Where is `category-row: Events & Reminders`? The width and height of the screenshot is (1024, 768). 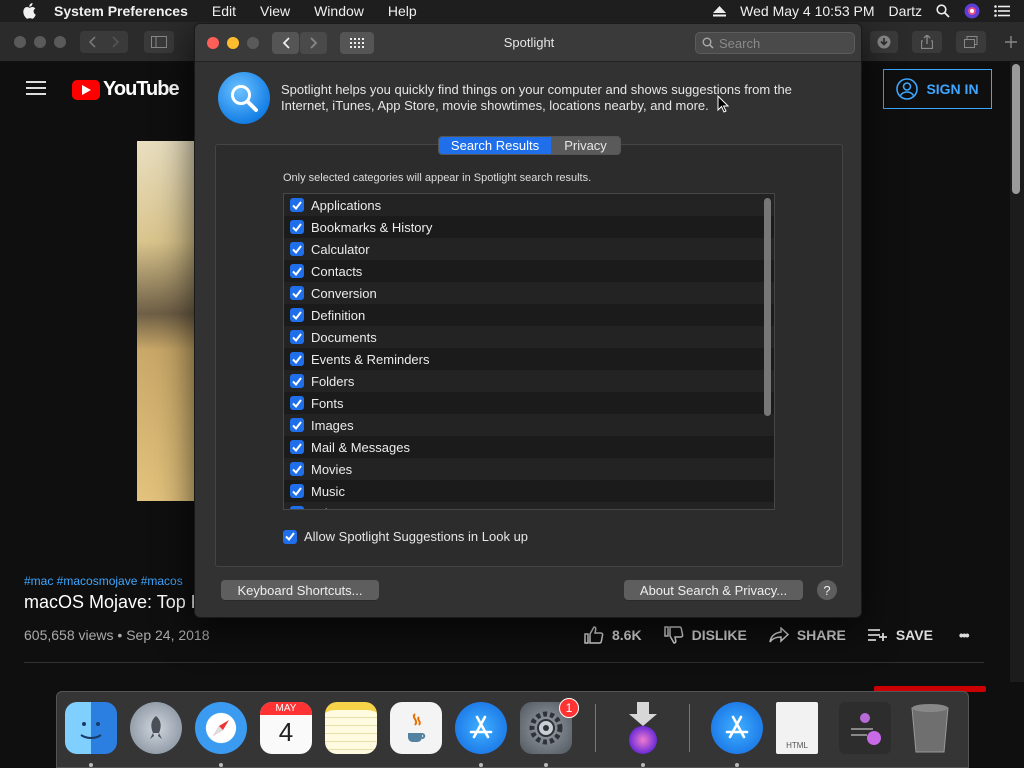 category-row: Events & Reminders is located at coordinates (529, 359).